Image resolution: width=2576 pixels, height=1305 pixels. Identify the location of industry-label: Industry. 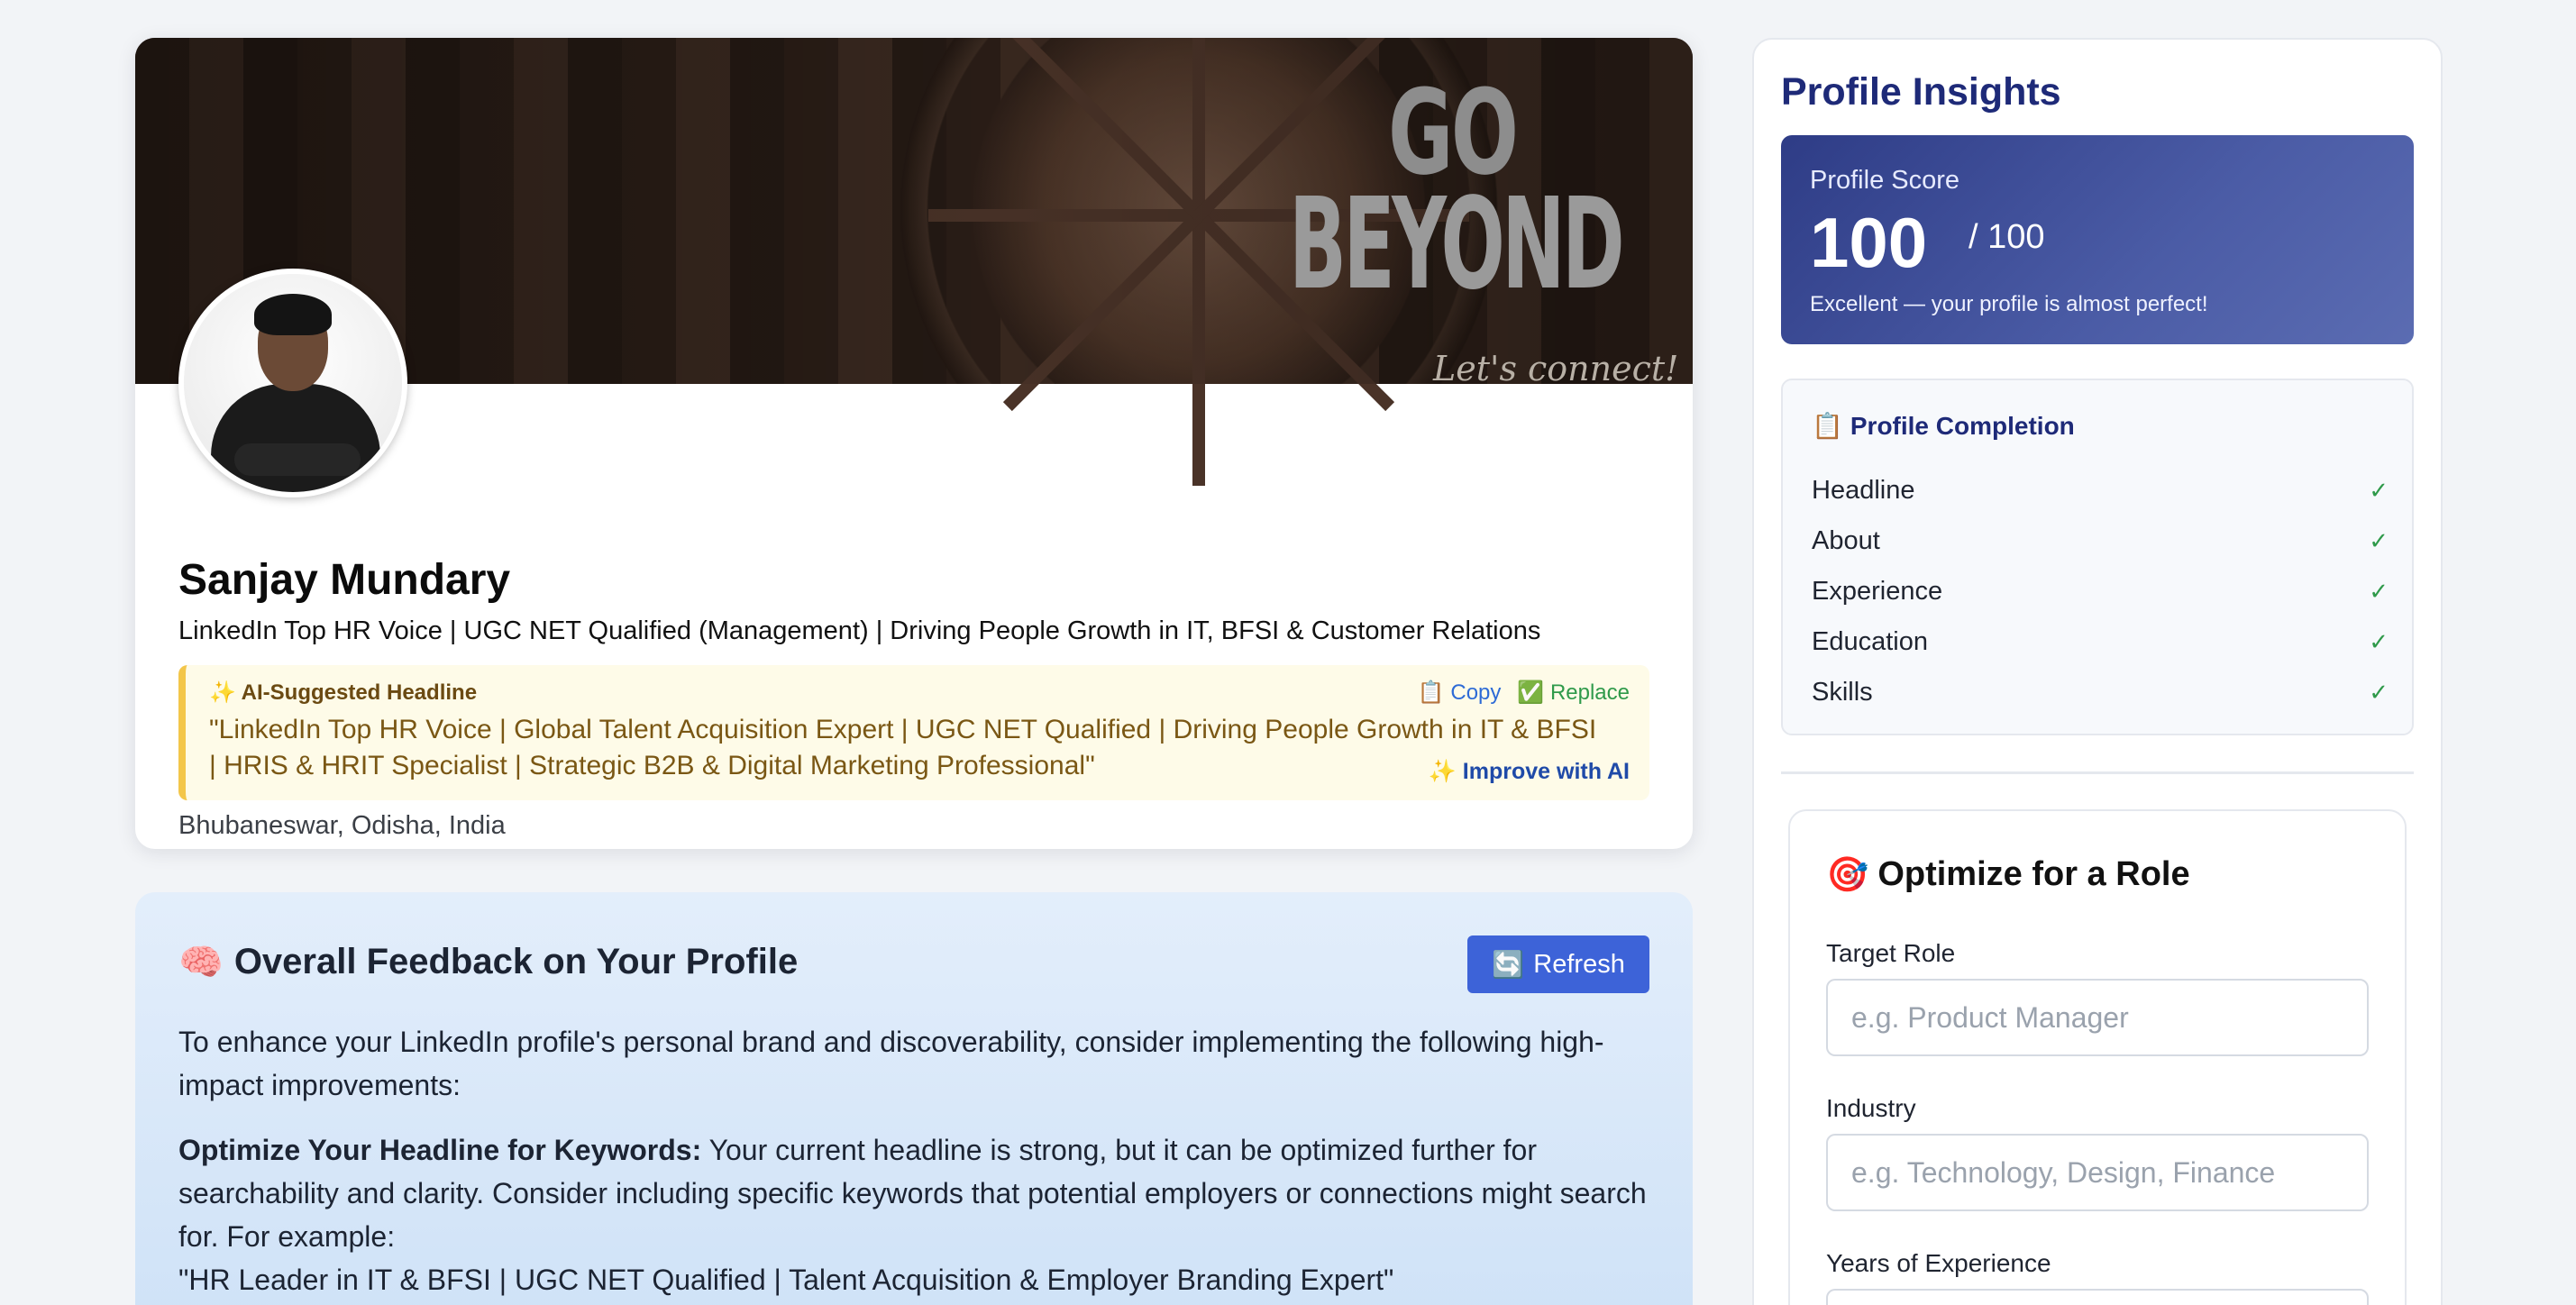
(1871, 1108).